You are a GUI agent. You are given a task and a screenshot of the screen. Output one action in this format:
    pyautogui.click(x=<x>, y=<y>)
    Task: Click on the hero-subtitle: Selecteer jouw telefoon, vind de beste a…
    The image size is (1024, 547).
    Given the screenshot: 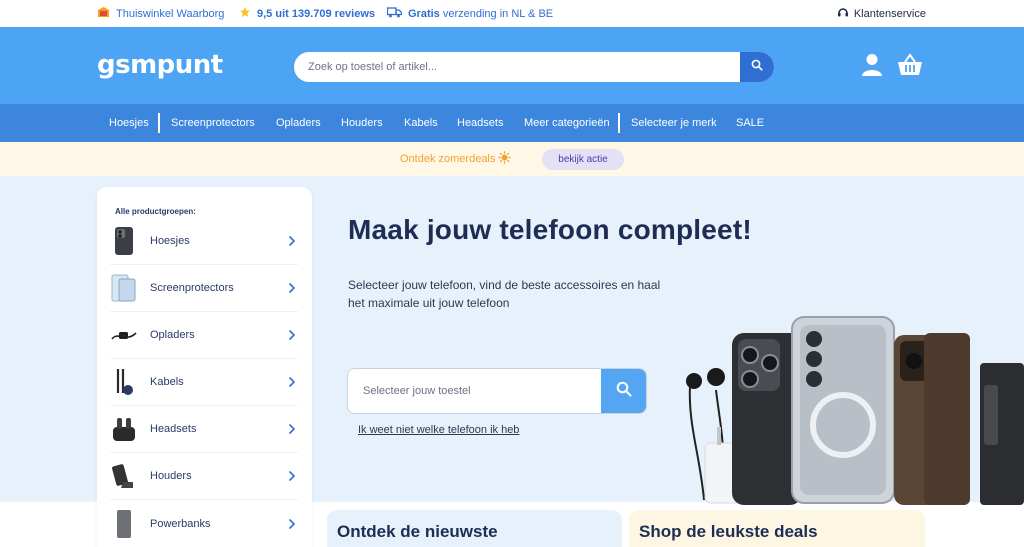 What is the action you would take?
    pyautogui.click(x=504, y=294)
    